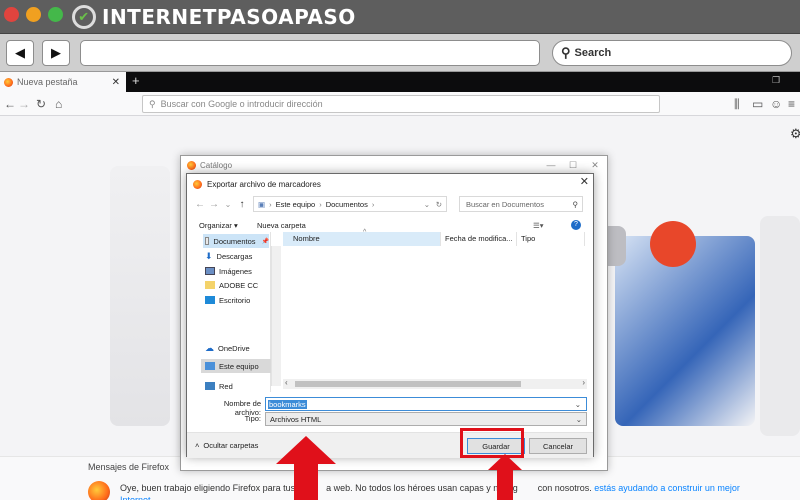 The width and height of the screenshot is (800, 500). Describe the element at coordinates (306, 468) in the screenshot. I see `red-arrow-large` at that location.